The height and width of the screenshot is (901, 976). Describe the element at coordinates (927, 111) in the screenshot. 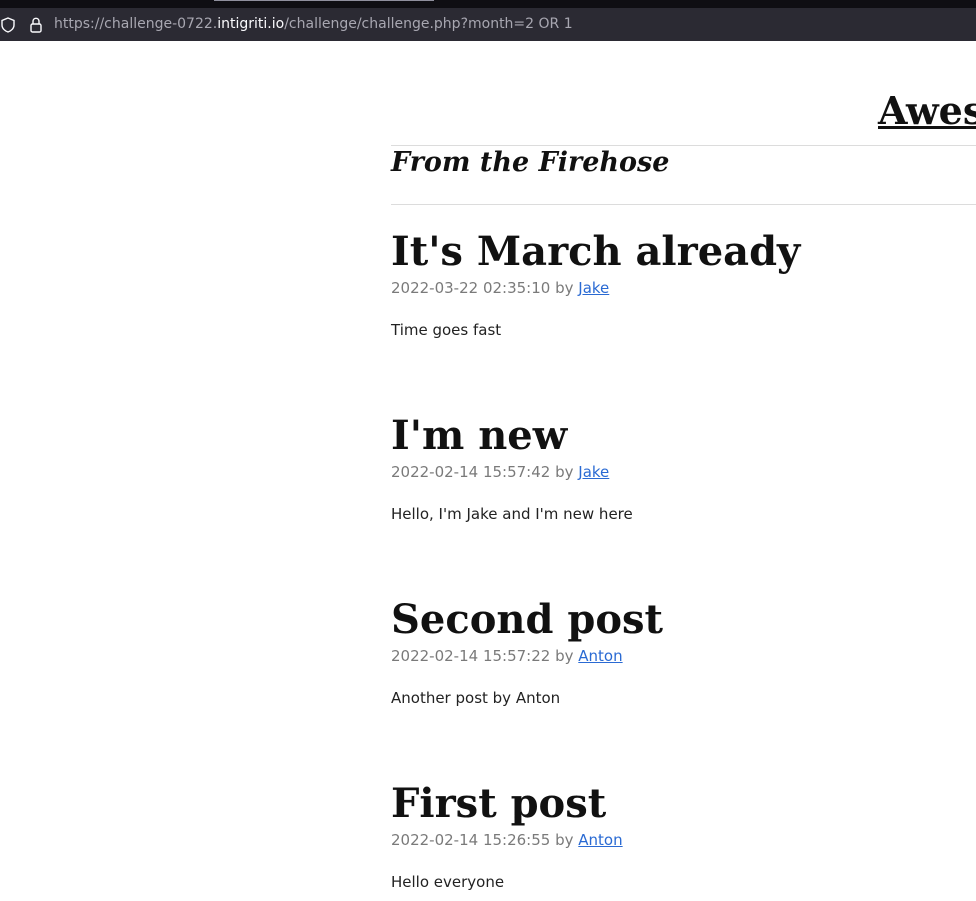

I see `site-title-link: Aweso` at that location.